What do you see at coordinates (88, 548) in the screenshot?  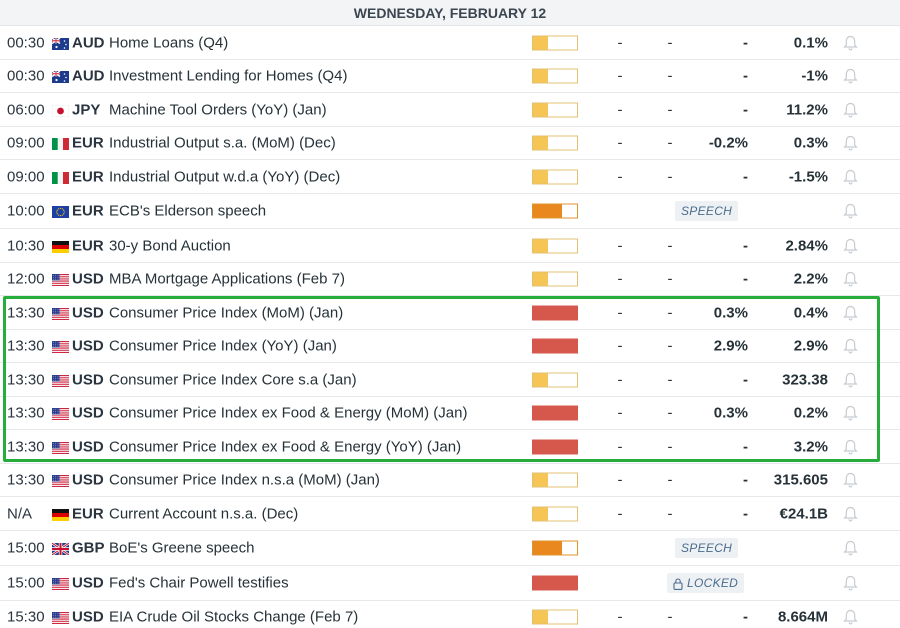 I see `event-currency: GBP` at bounding box center [88, 548].